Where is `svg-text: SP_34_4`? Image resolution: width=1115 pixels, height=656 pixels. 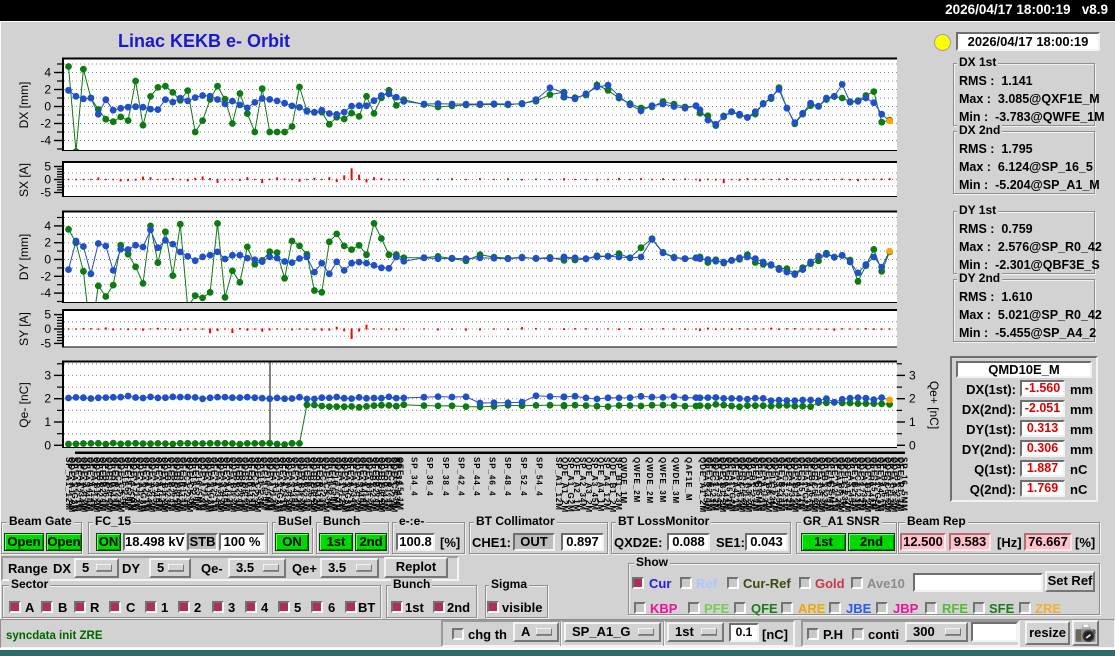
svg-text: SP_34_4 is located at coordinates (414, 477).